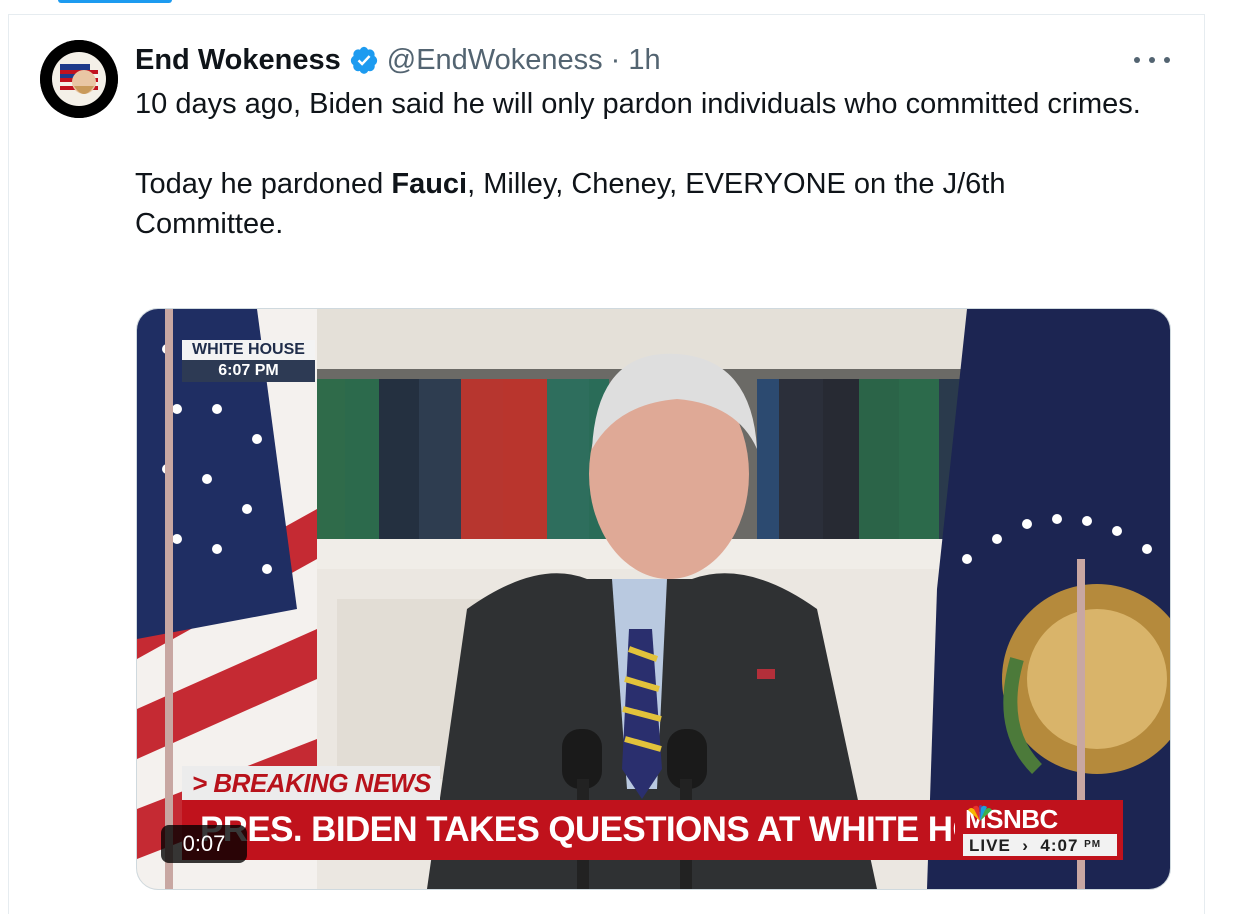 The height and width of the screenshot is (914, 1236). What do you see at coordinates (1093, 844) in the screenshot?
I see `live-ampm: PM` at bounding box center [1093, 844].